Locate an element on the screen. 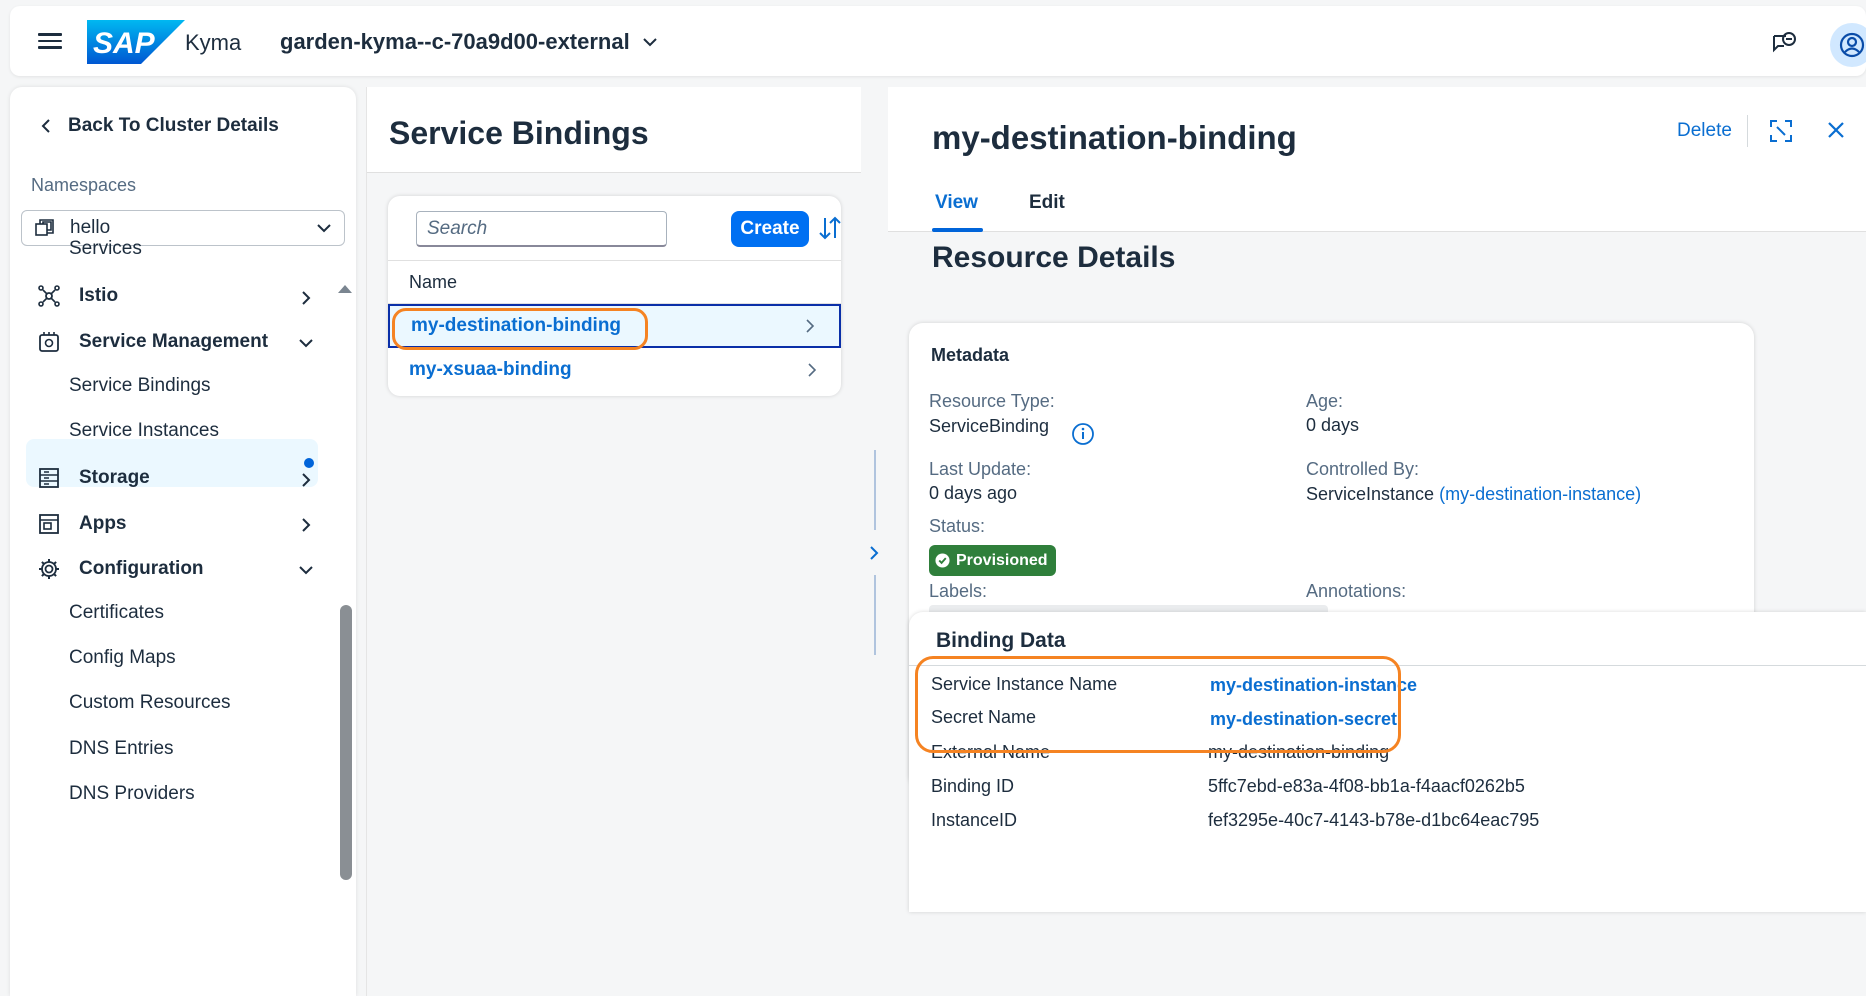  controlled-by-kind: ServiceInstance is located at coordinates (1370, 494).